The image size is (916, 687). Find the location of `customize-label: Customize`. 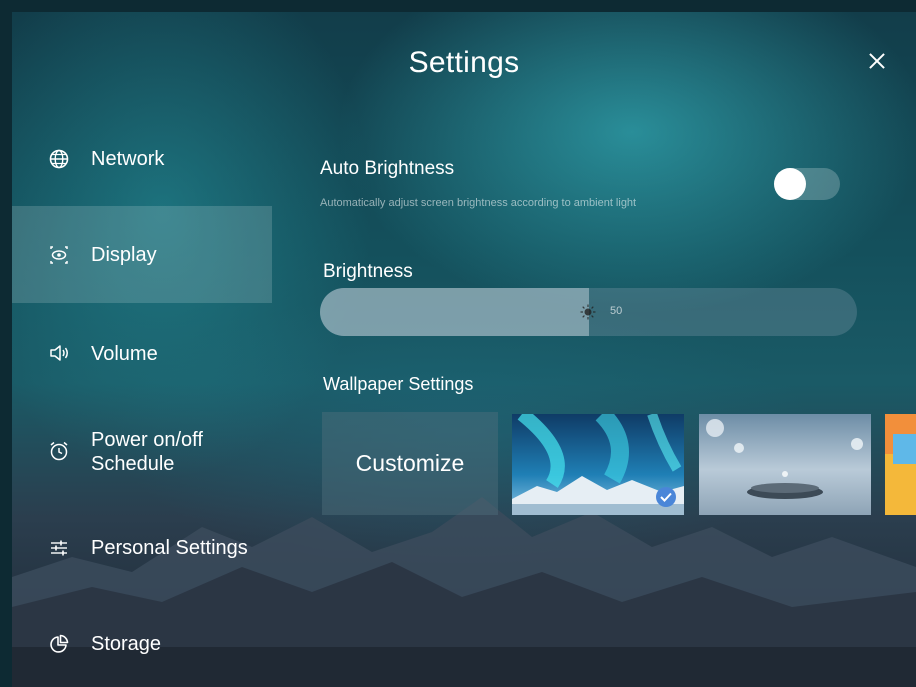

customize-label: Customize is located at coordinates (410, 463).